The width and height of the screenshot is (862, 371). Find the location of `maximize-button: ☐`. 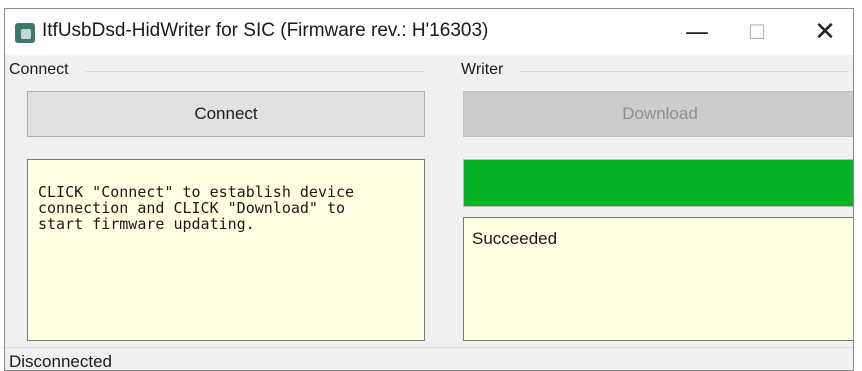

maximize-button: ☐ is located at coordinates (757, 32).